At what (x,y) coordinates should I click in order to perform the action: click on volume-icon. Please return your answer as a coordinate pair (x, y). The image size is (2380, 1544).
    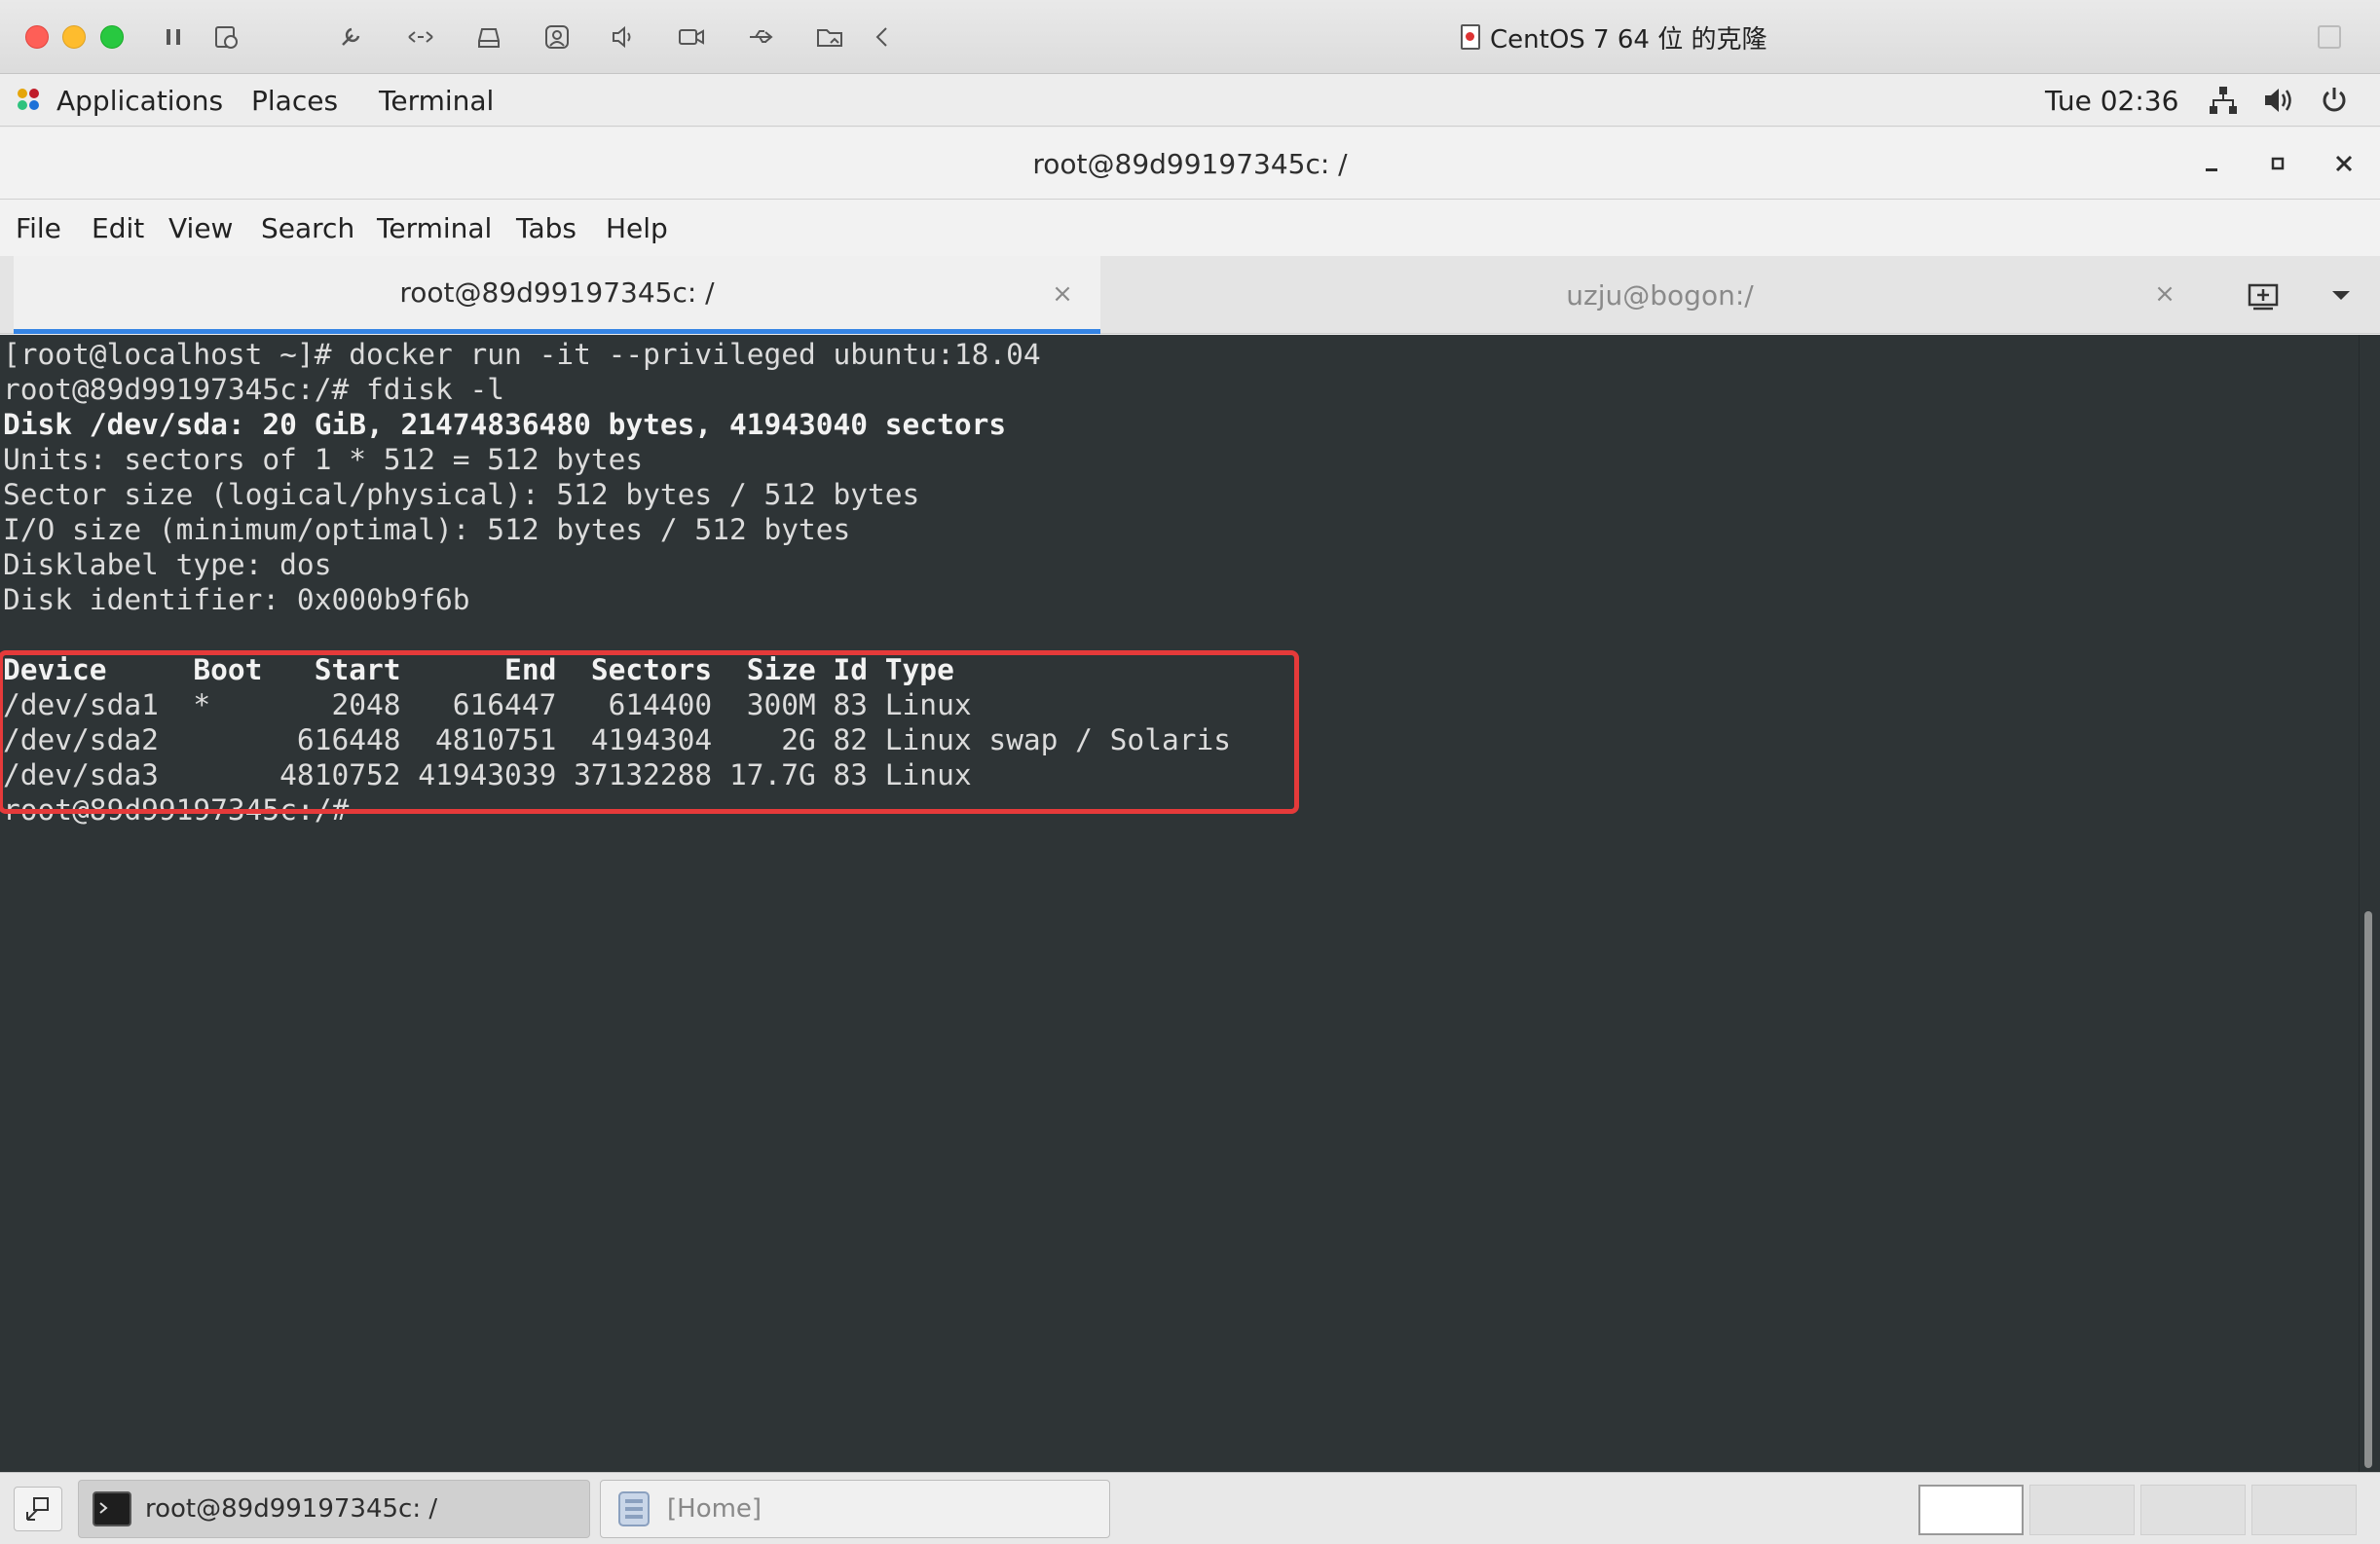
    Looking at the image, I should click on (2277, 101).